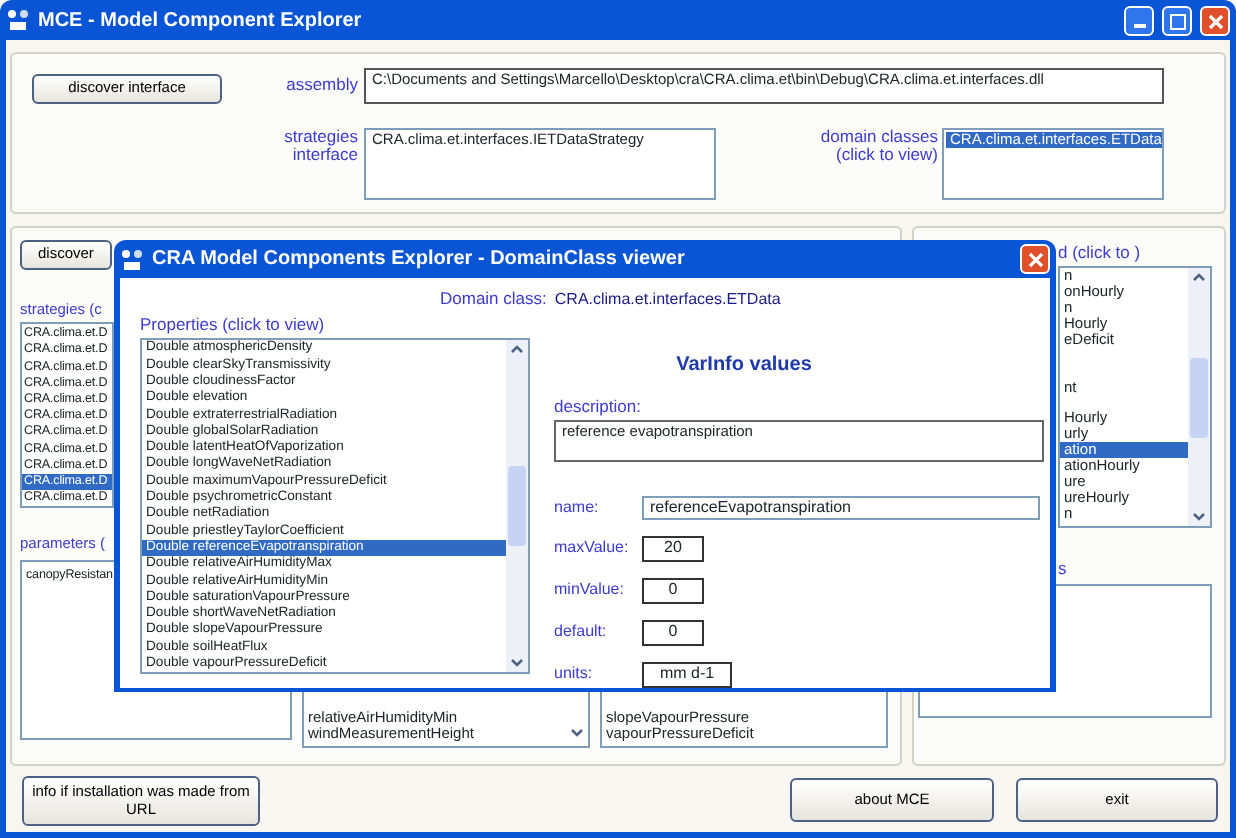 The image size is (1236, 838). What do you see at coordinates (574, 675) in the screenshot?
I see `field-label: units:` at bounding box center [574, 675].